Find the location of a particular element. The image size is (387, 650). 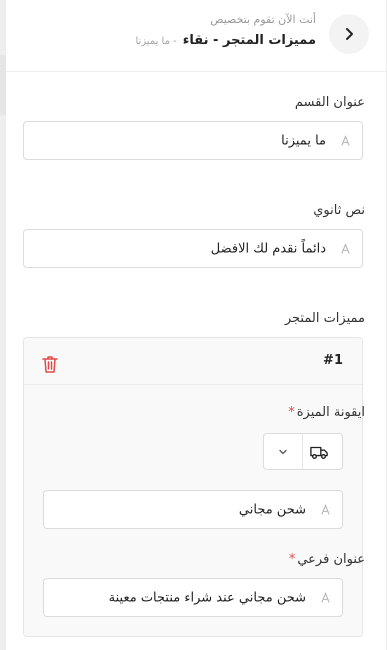

feature-icon-label: ايقونة الميزة* is located at coordinates (326, 412).